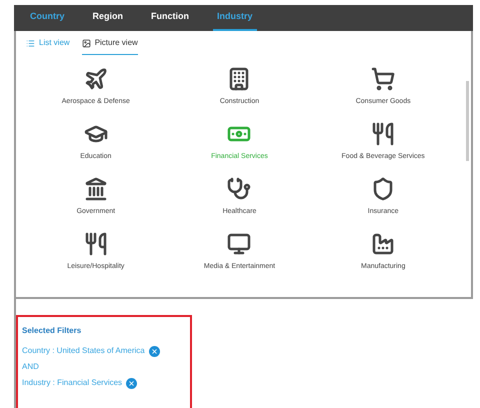 The image size is (480, 408). Describe the element at coordinates (86, 43) in the screenshot. I see `image-icon` at that location.